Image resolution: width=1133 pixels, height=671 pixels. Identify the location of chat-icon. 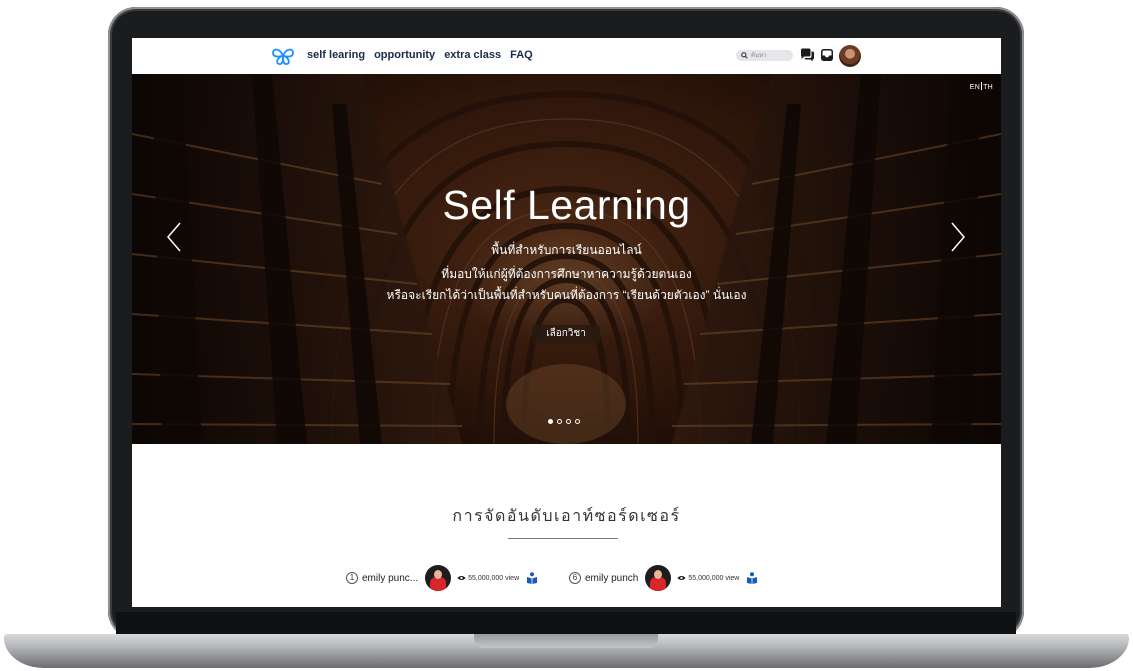
(807, 55).